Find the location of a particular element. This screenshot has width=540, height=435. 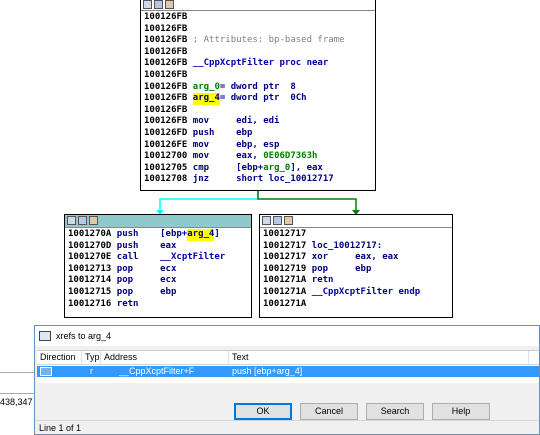

code-line: 10012717 loc_10012717: is located at coordinates (356, 247).